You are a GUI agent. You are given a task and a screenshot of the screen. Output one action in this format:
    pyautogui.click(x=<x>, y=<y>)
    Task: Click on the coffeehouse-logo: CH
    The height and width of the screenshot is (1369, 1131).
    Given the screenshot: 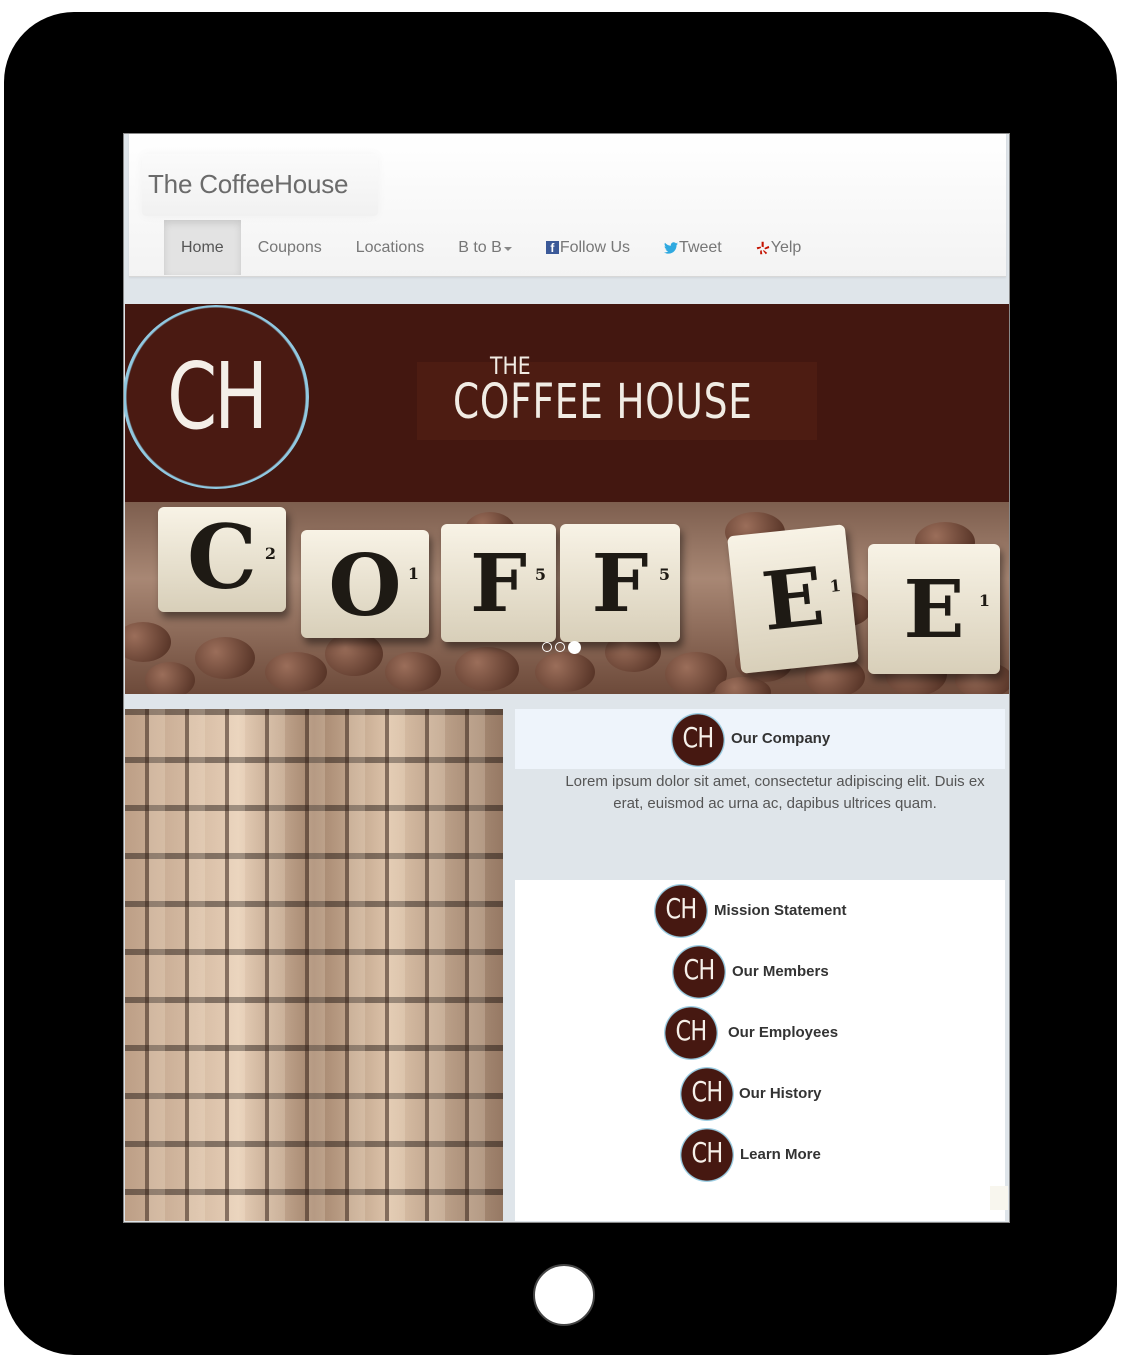 What is the action you would take?
    pyautogui.click(x=216, y=397)
    